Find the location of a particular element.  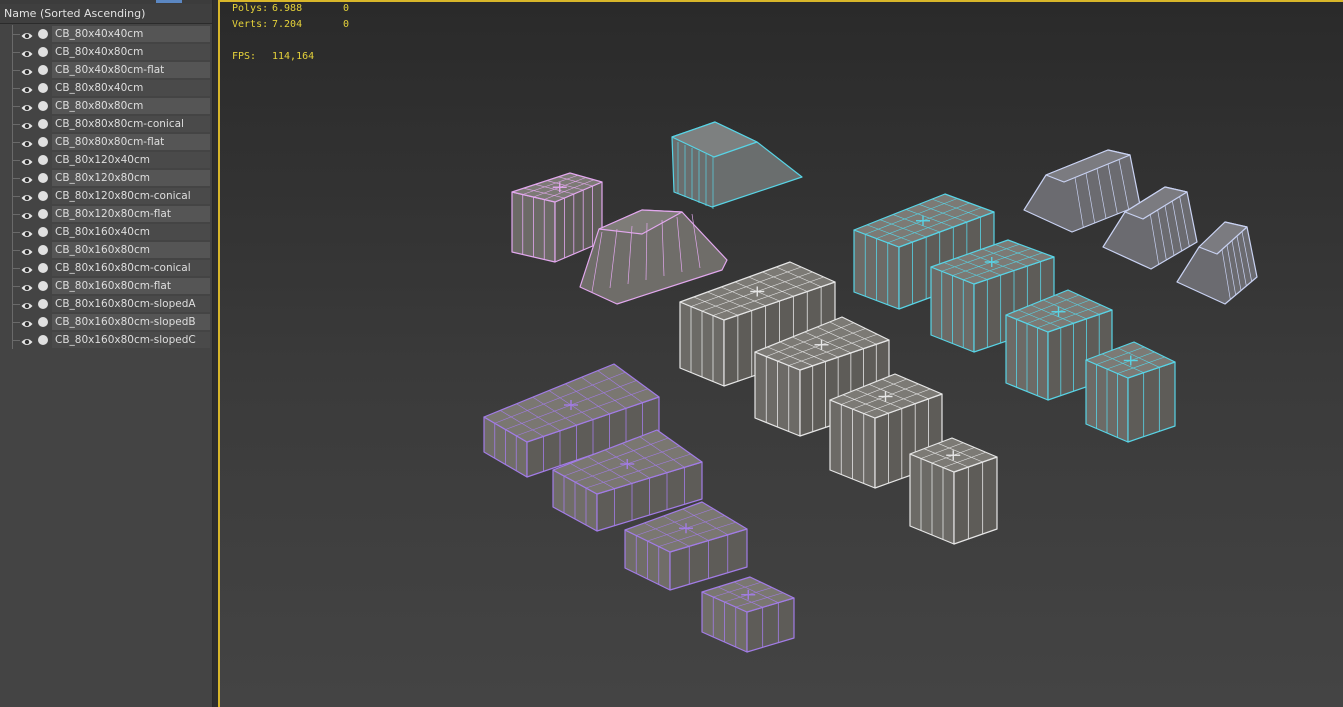

object-name: CB_80x40x40cm is located at coordinates (131, 34).